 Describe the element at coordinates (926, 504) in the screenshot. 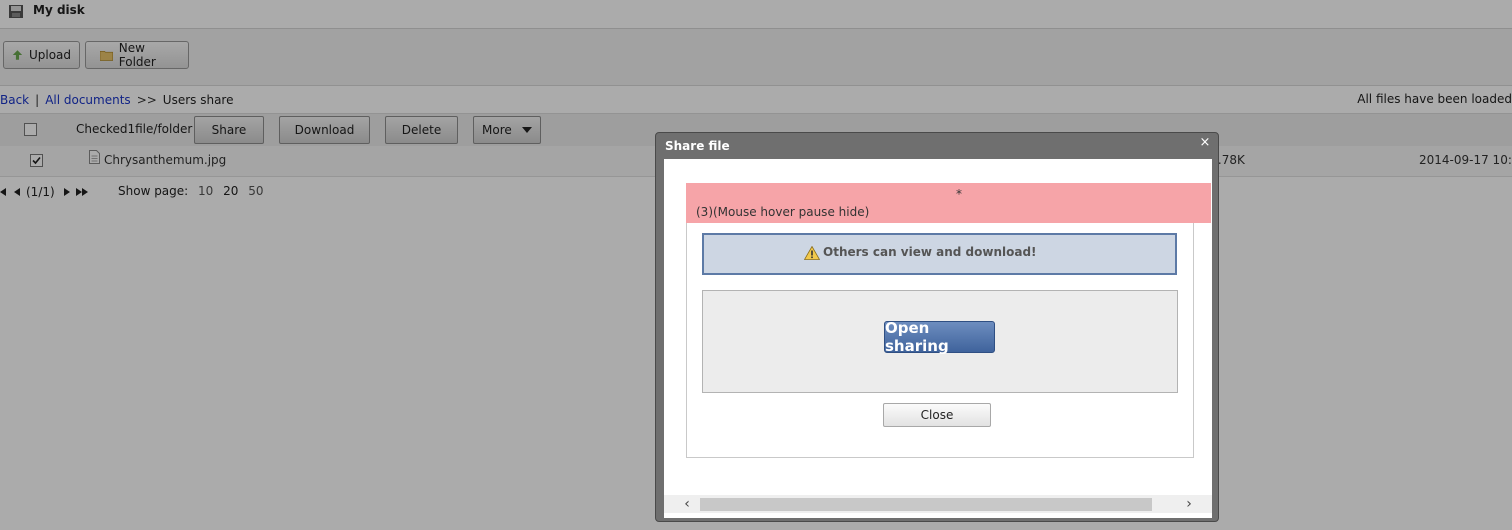

I see `scroll-thumb` at that location.